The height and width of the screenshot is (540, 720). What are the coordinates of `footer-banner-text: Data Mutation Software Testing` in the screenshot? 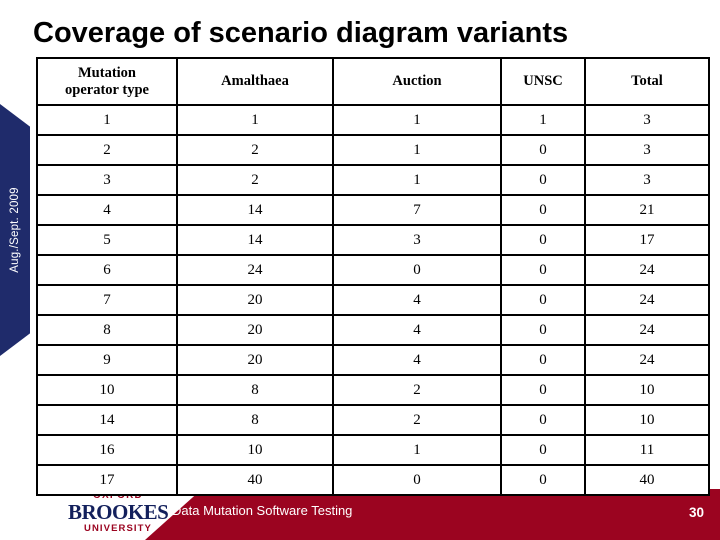 It's located at (262, 510).